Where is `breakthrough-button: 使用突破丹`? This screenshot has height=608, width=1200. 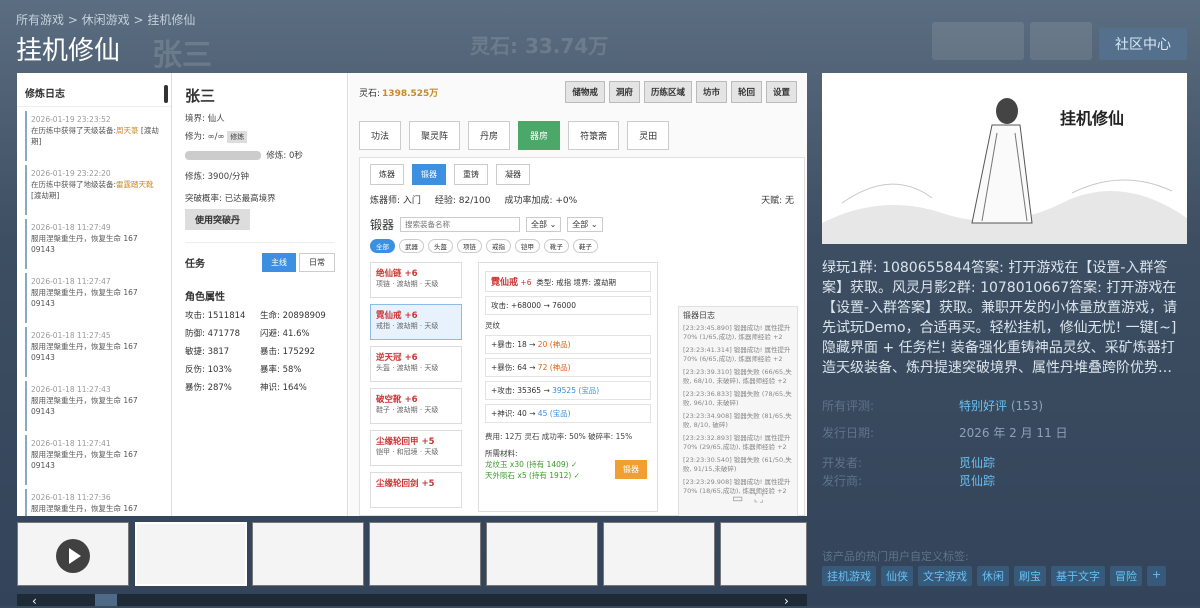 breakthrough-button: 使用突破丹 is located at coordinates (218, 219).